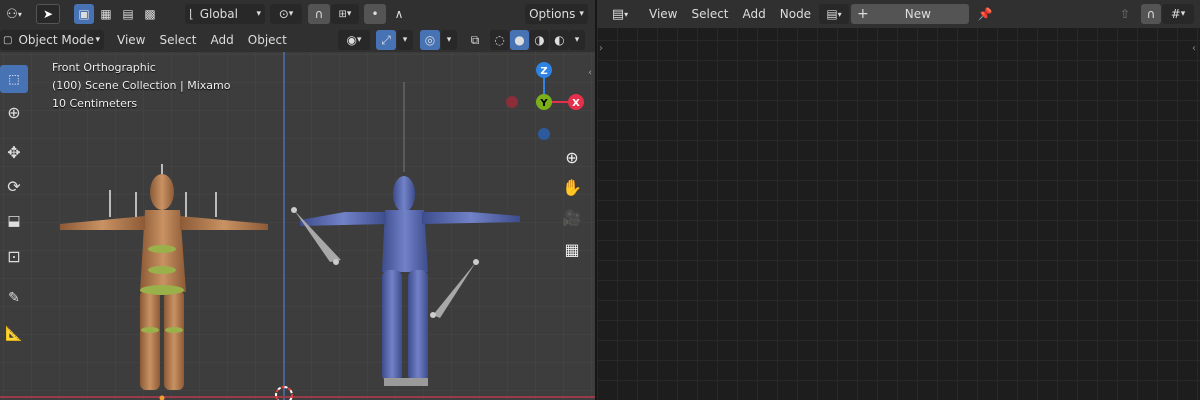 Image resolution: width=1200 pixels, height=400 pixels. I want to click on select-box-icon: ⬚, so click(14, 79).